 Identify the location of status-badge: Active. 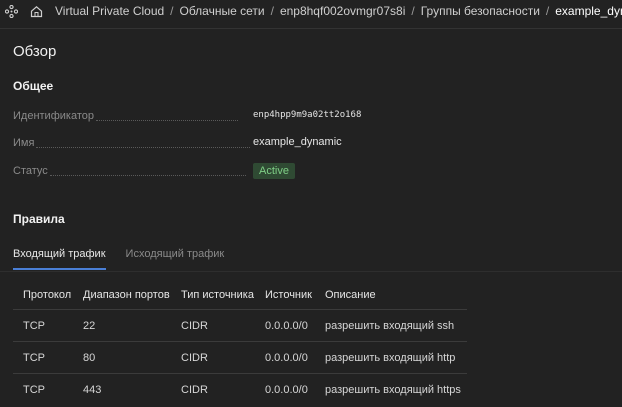
(274, 171).